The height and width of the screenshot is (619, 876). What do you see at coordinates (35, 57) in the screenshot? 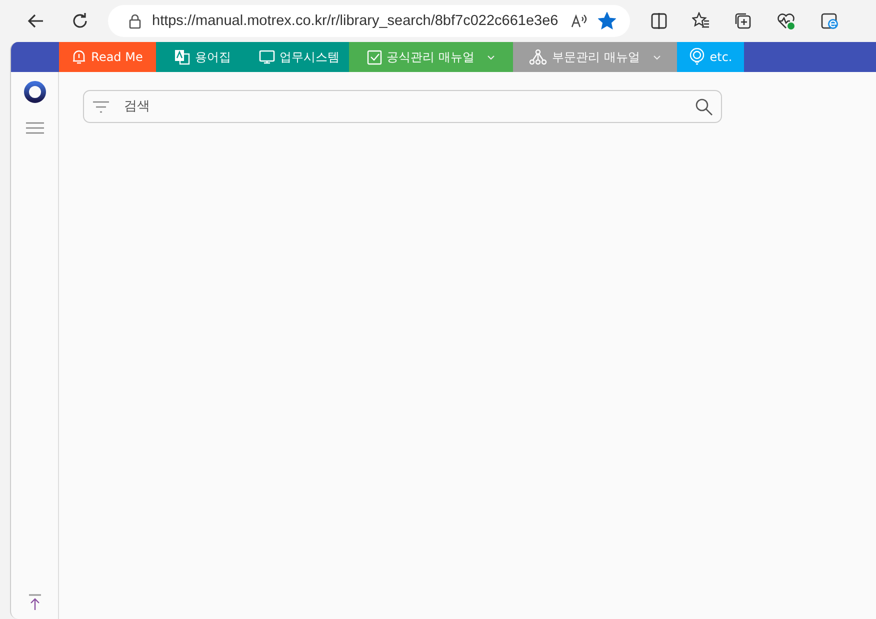
I see `nav-bar` at bounding box center [35, 57].